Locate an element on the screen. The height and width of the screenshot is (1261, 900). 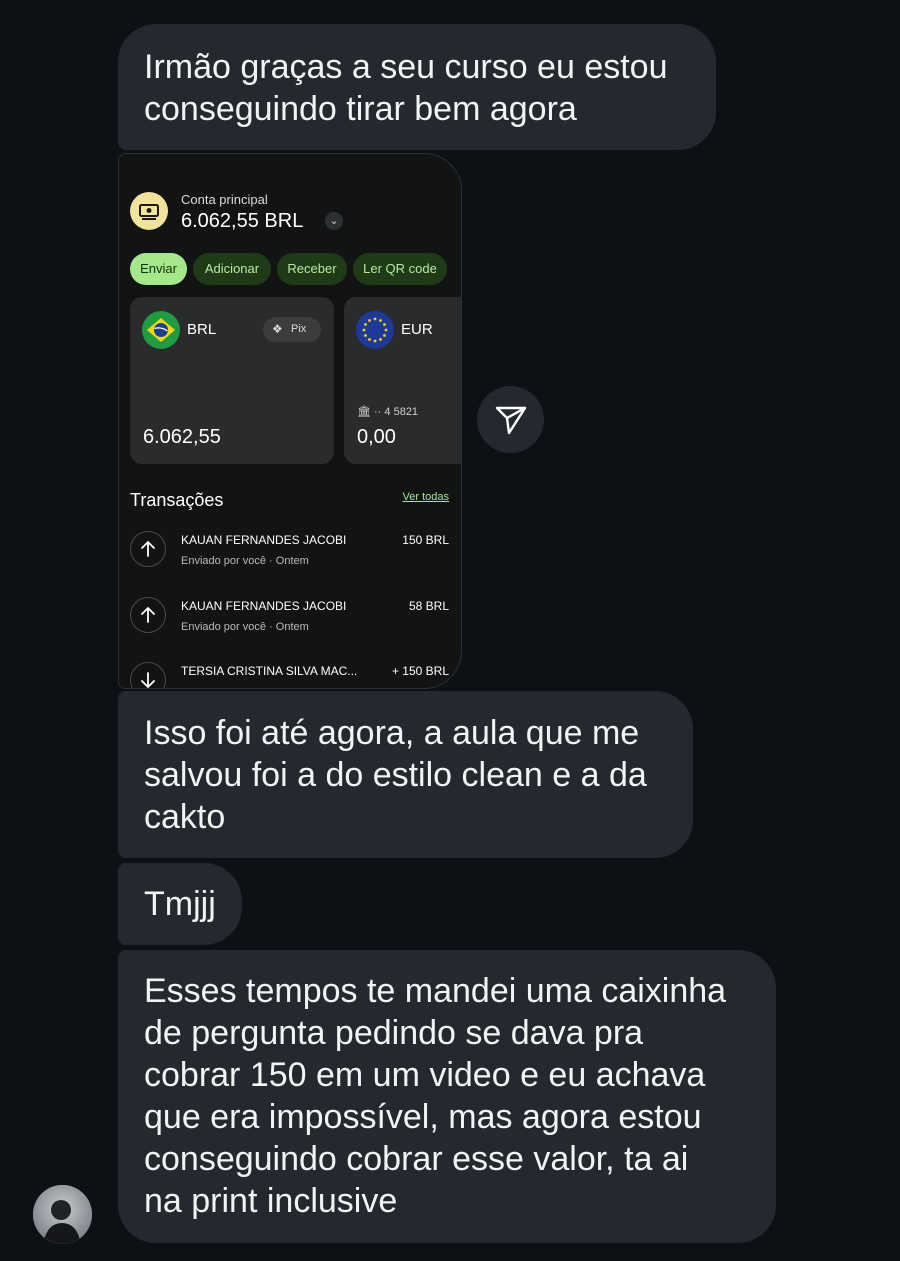
currency-amount: 6.062,55 is located at coordinates (182, 437).